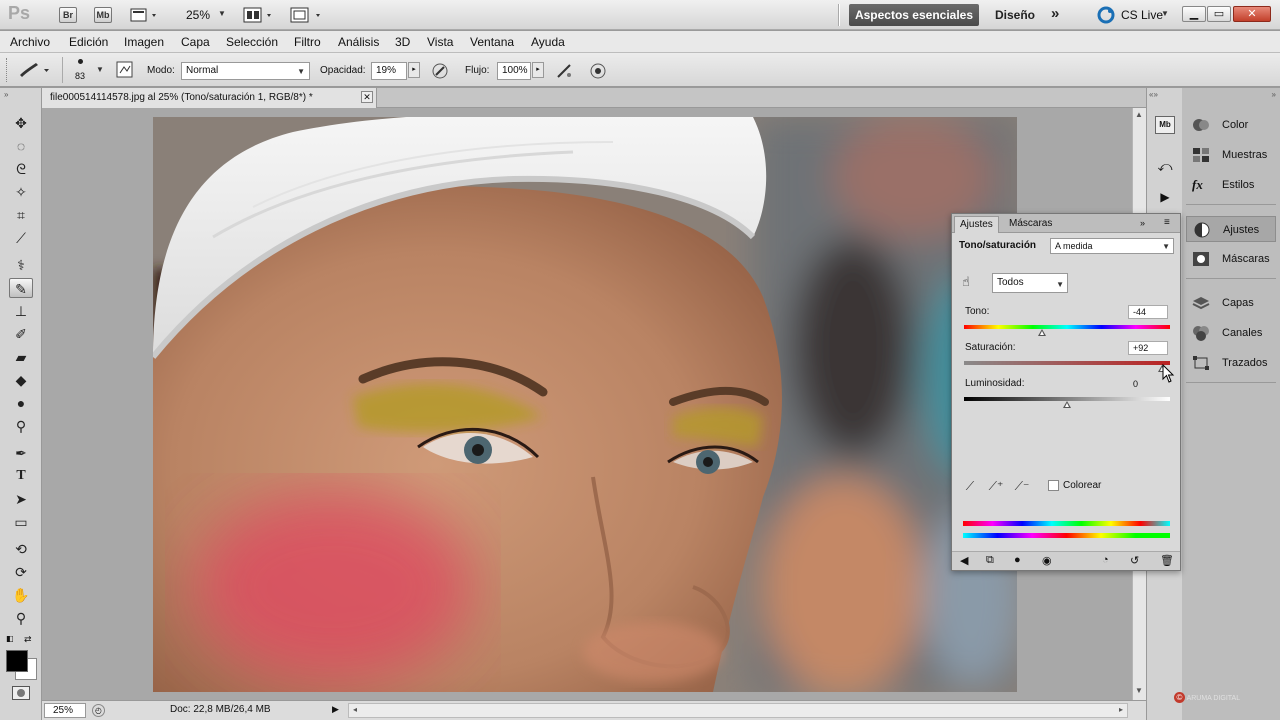  Describe the element at coordinates (564, 71) in the screenshot. I see `airbrush-button` at that location.